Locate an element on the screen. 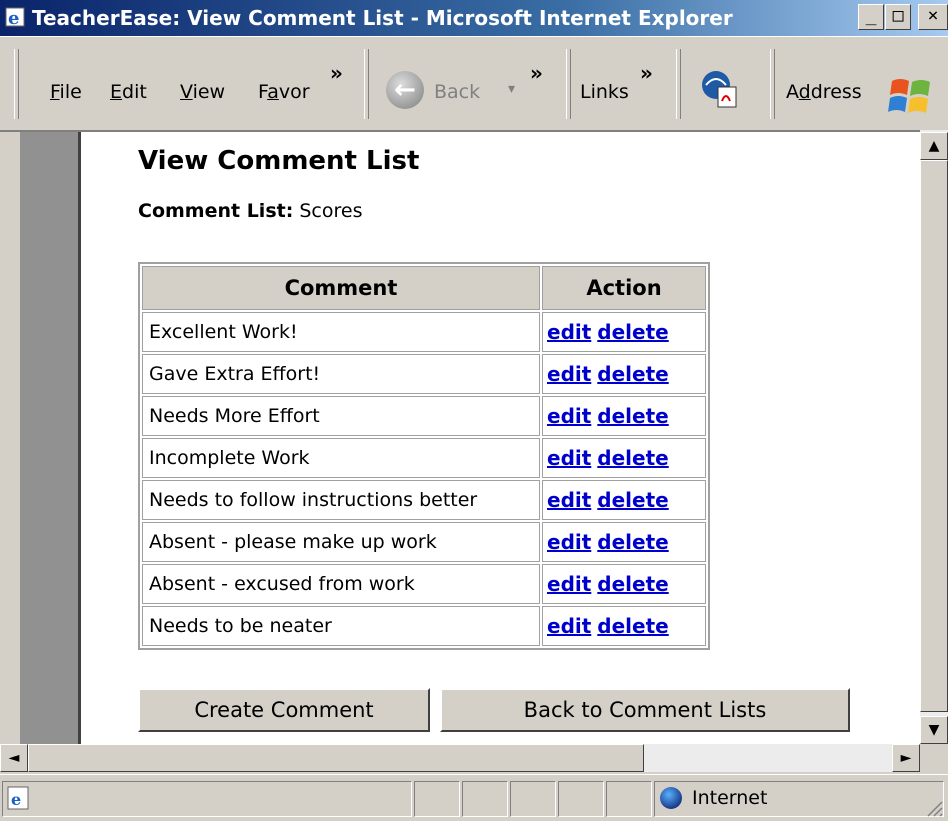 The height and width of the screenshot is (821, 948). table-row: Incomplete Work edit delete is located at coordinates (424, 458).